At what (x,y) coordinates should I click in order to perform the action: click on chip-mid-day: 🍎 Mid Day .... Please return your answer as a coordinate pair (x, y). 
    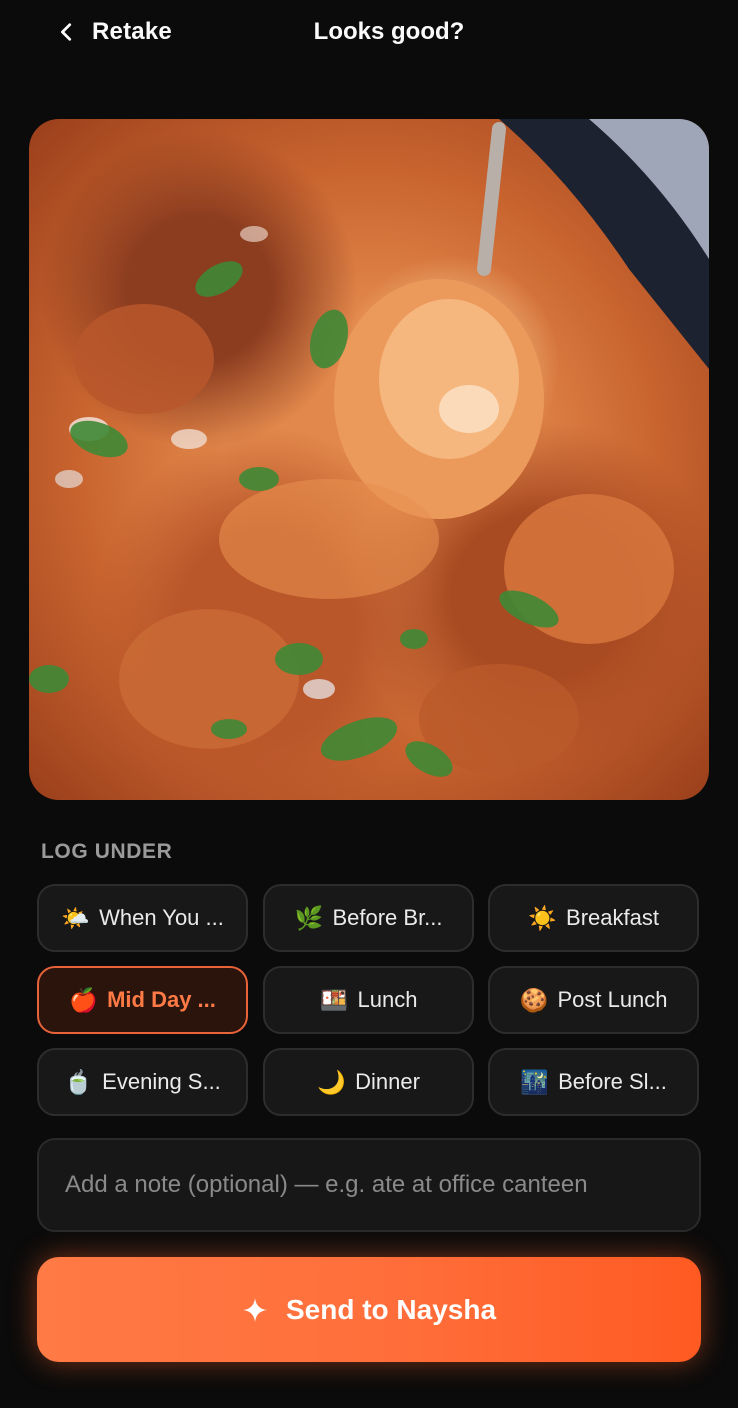
    Looking at the image, I should click on (142, 1000).